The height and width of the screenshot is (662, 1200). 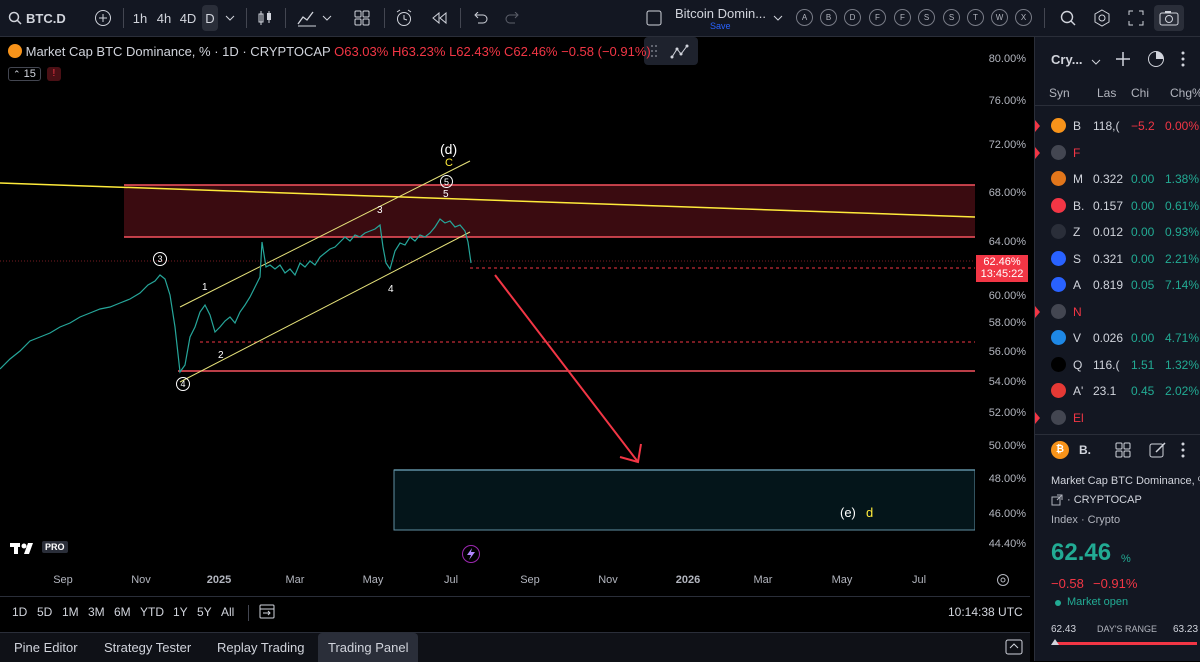 I want to click on range-3m-button: 3M, so click(x=96, y=612).